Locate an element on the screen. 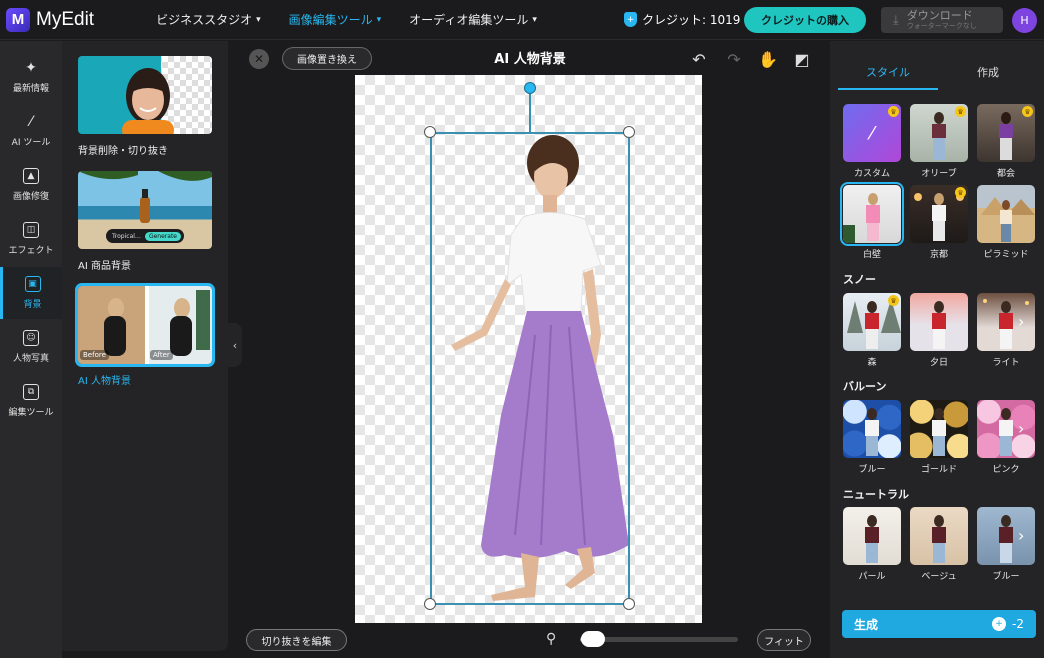 This screenshot has height=658, width=1044. download-sub-label: ウォーターマークなし is located at coordinates (941, 26).